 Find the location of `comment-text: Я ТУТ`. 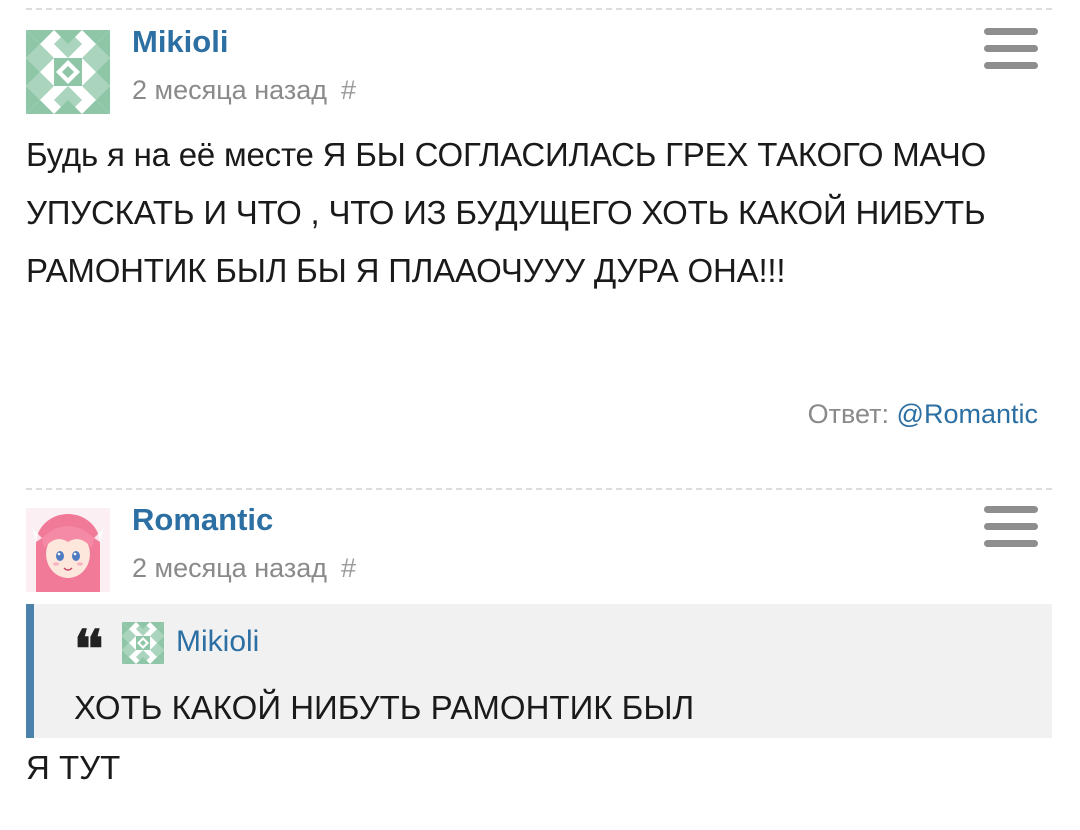

comment-text: Я ТУТ is located at coordinates (73, 767).